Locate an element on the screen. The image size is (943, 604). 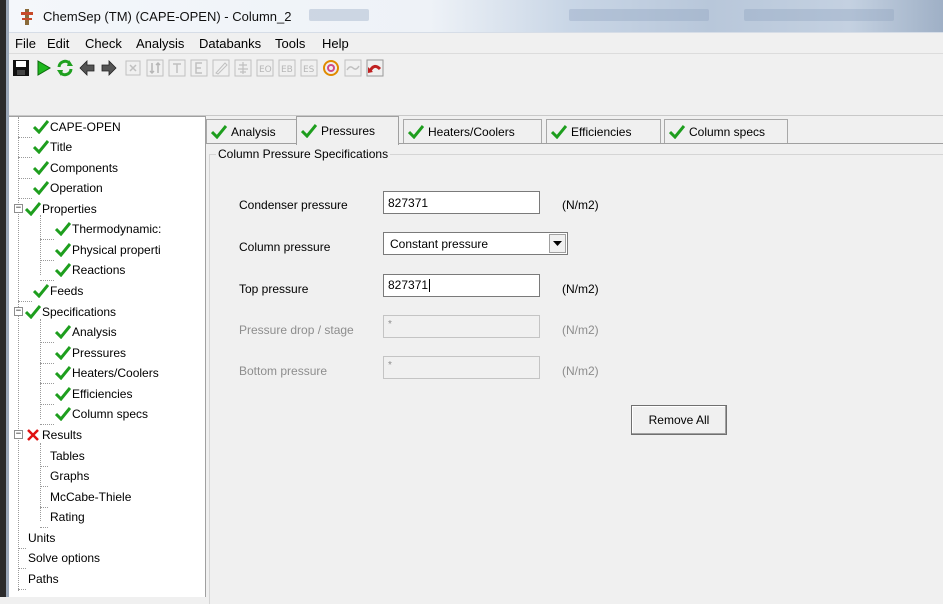
tree-item-label: Title is located at coordinates (61, 147).